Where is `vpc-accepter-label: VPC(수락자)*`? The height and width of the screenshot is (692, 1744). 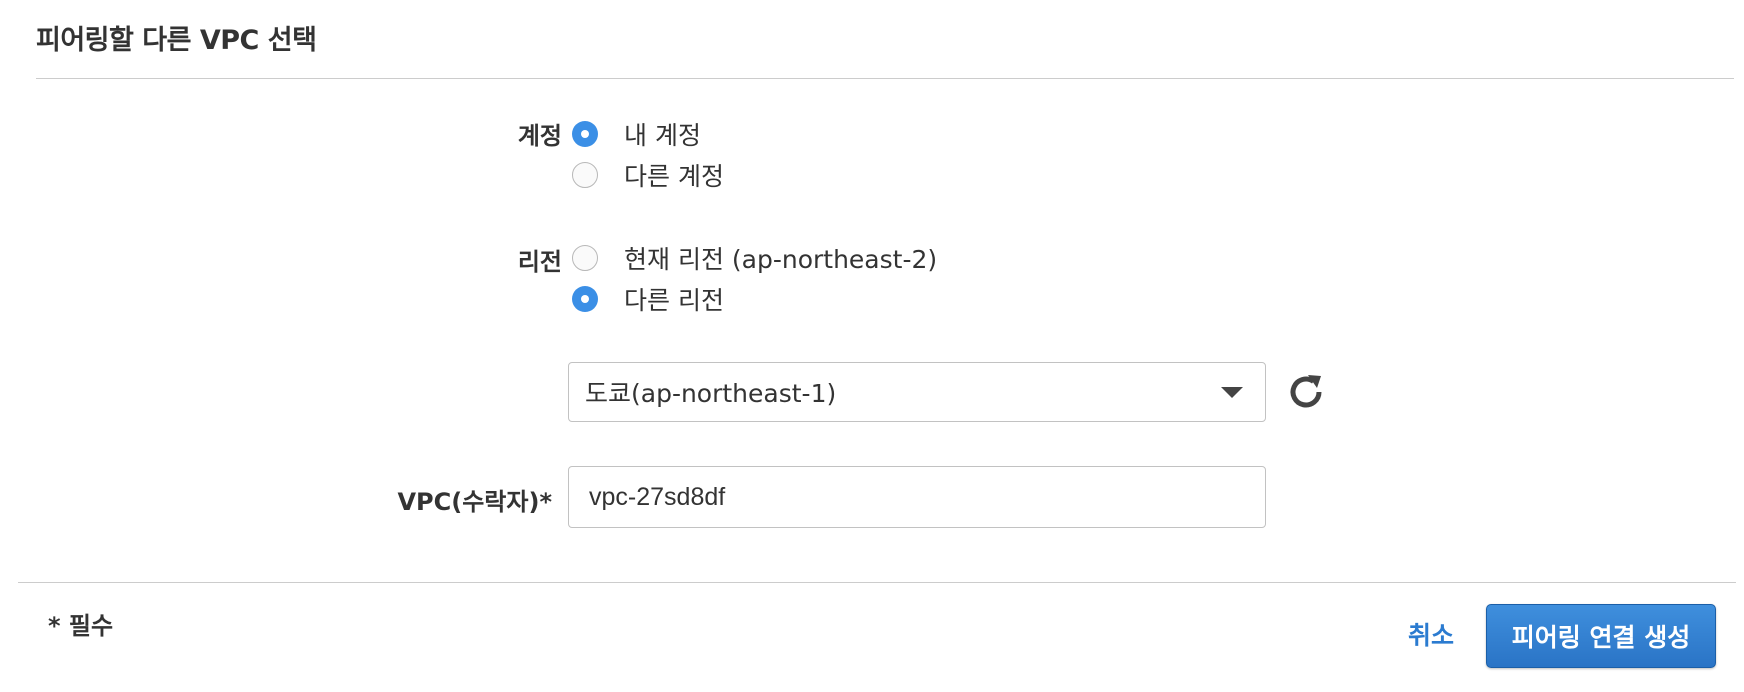 vpc-accepter-label: VPC(수락자)* is located at coordinates (474, 502).